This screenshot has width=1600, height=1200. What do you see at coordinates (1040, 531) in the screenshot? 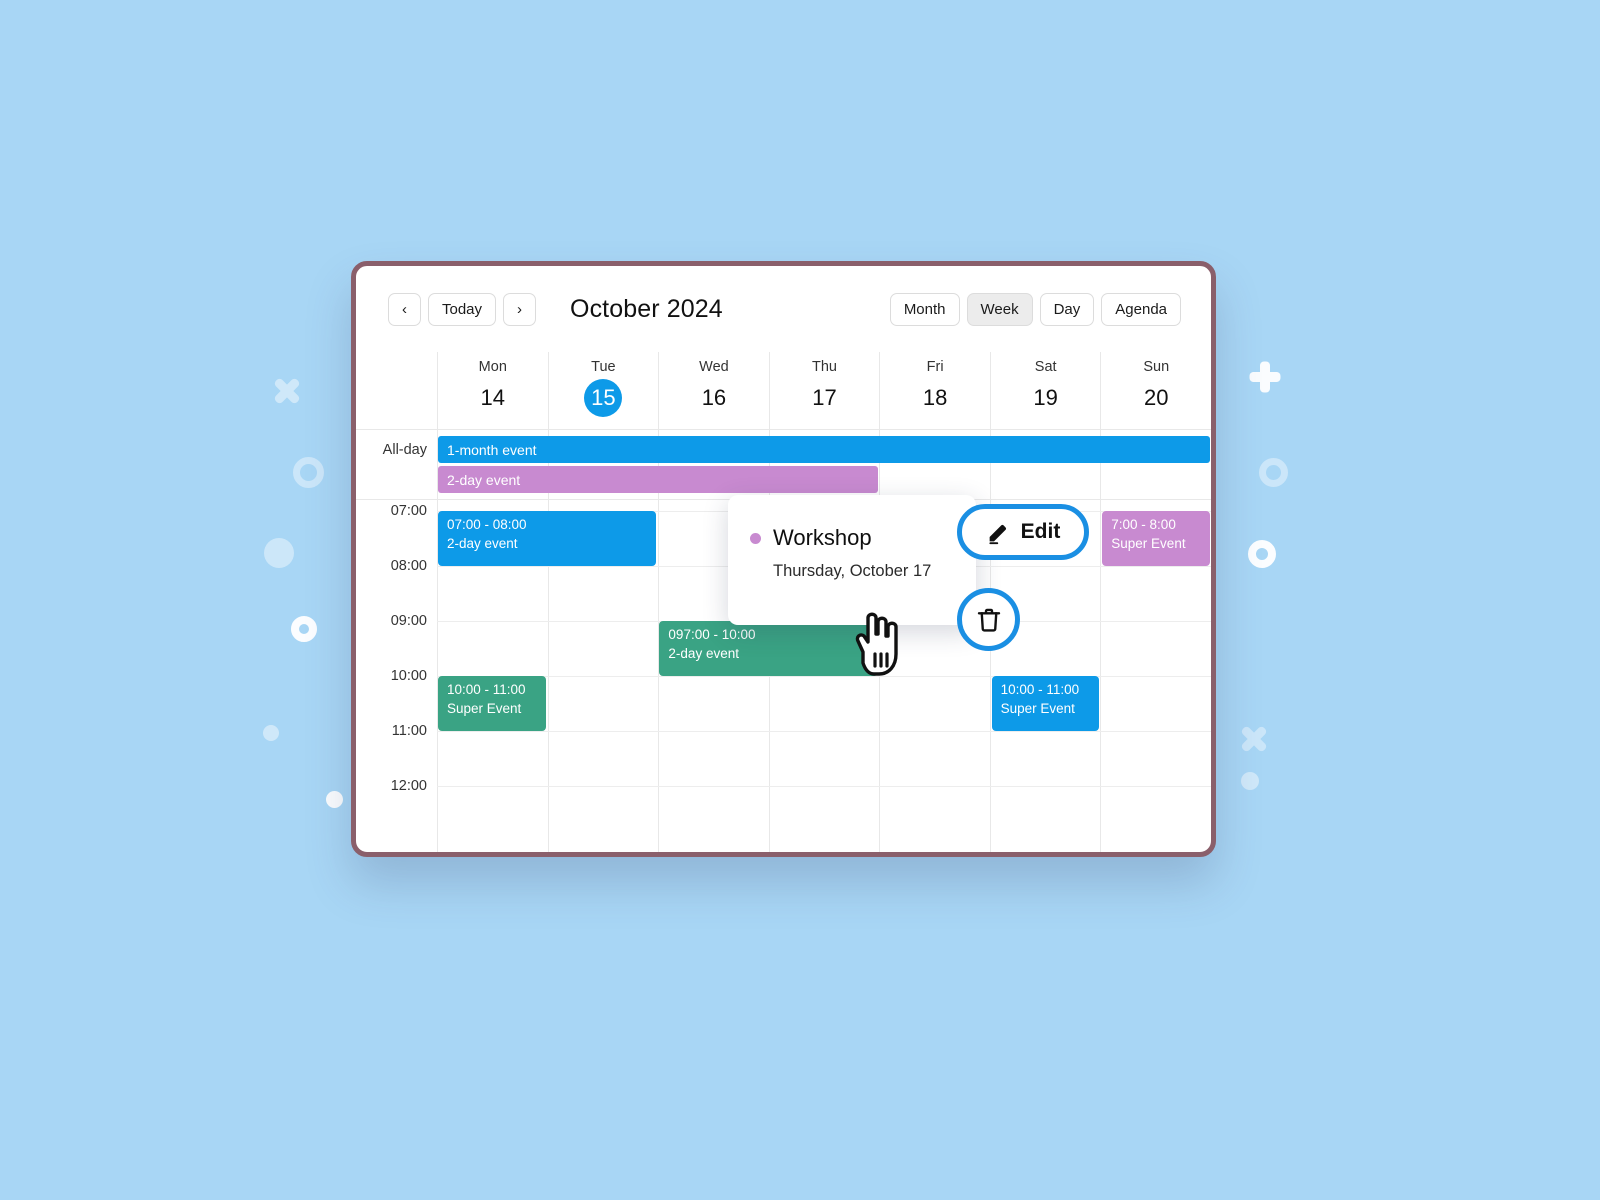
I see `edit-button-label: Edit` at bounding box center [1040, 531].